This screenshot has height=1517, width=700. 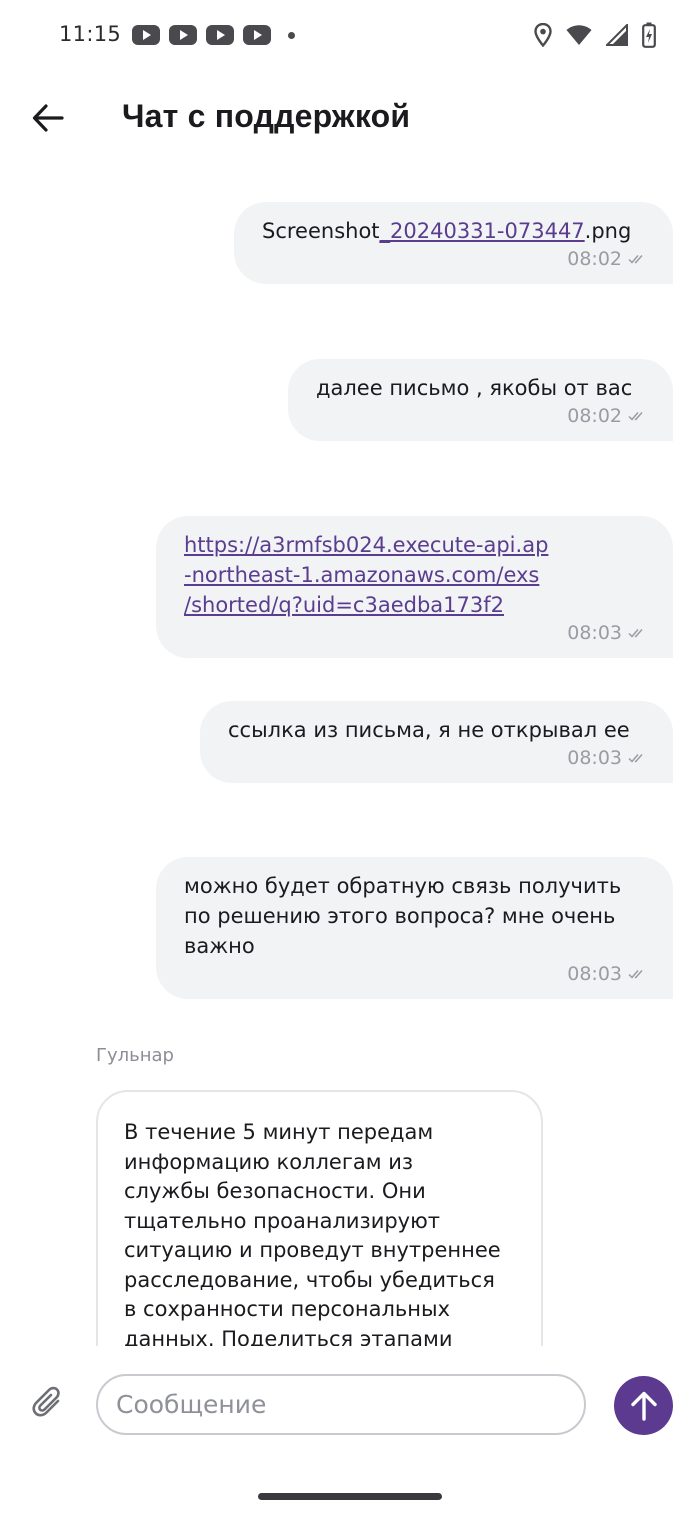 I want to click on message-outgoing: далее письмо , якобы от вас 08:02, so click(x=480, y=400).